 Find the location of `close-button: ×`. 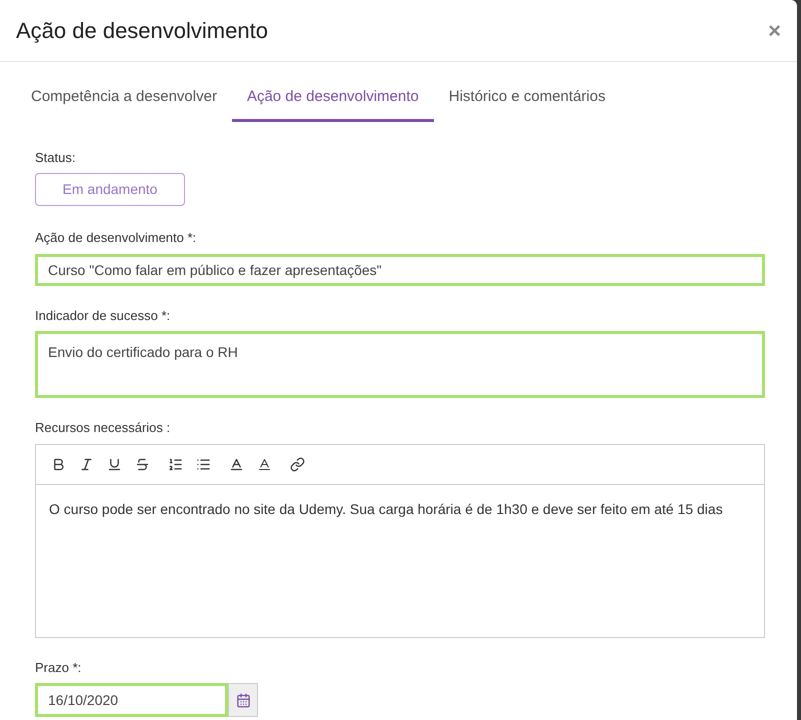

close-button: × is located at coordinates (774, 31).